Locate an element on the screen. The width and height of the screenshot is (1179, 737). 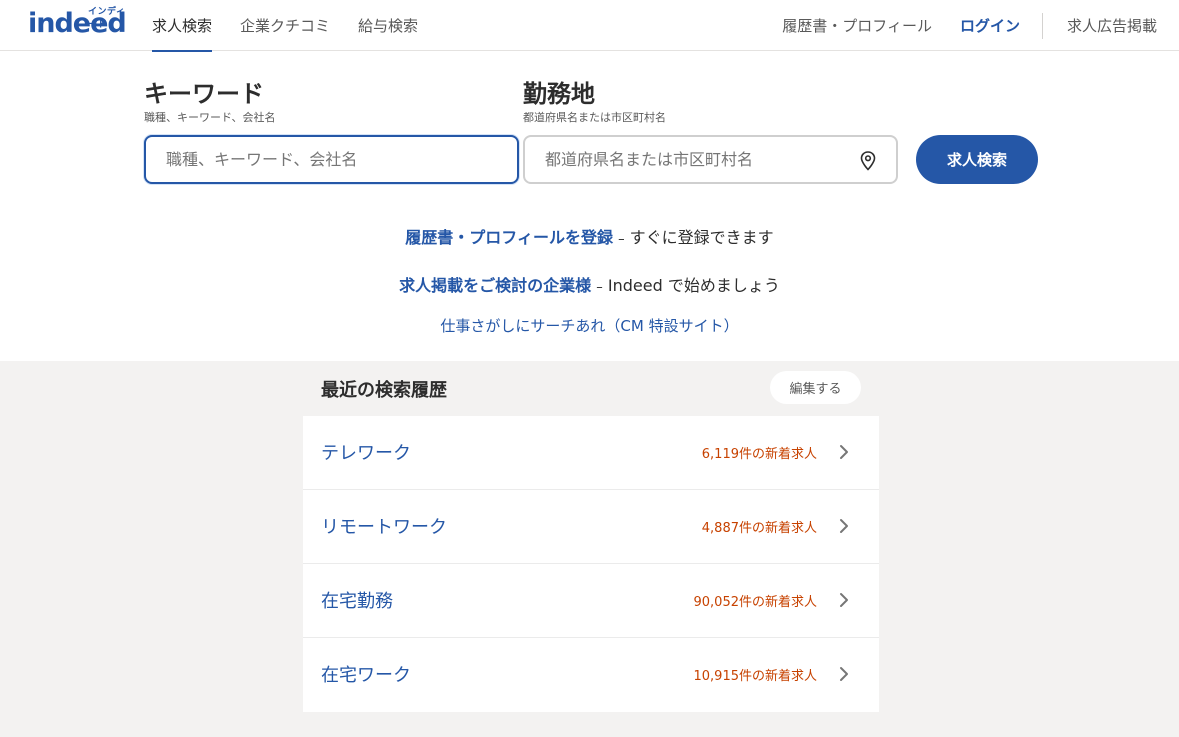
list-item: 在宅ワーク 10,915件の新着求人 is located at coordinates (591, 675).